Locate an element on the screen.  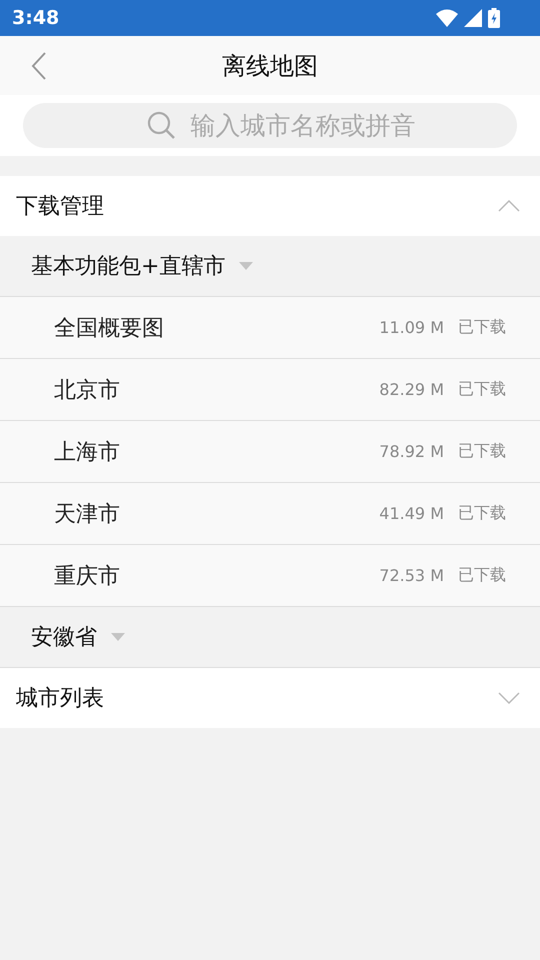
city-name: 天津市 is located at coordinates (87, 514).